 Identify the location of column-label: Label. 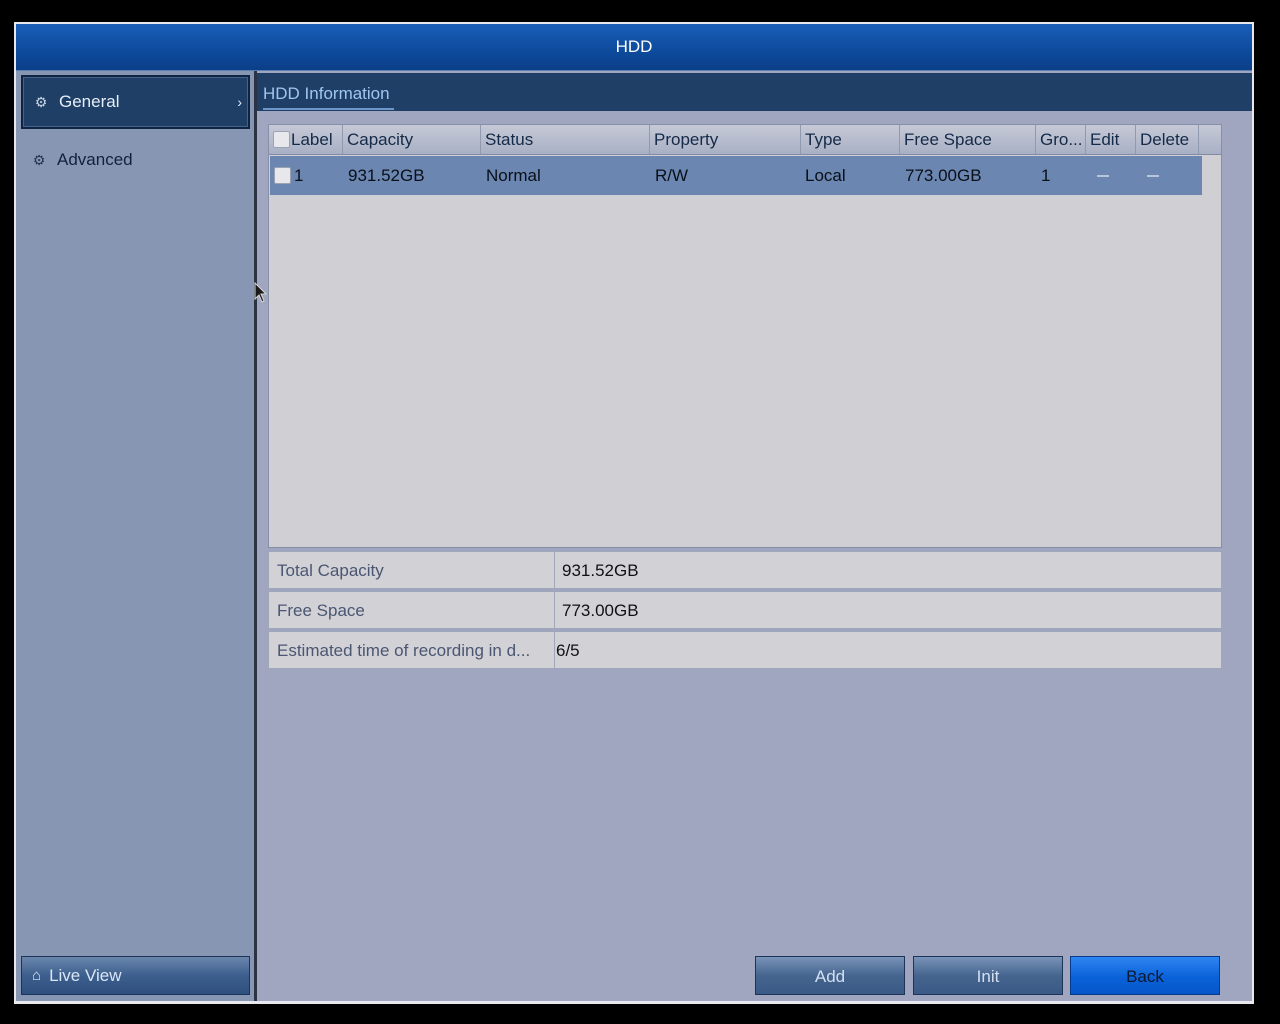
(306, 139).